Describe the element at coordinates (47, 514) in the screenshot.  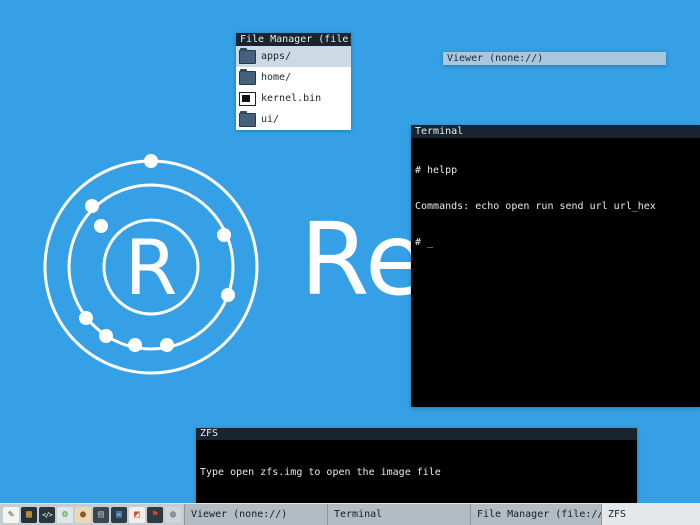
I see `code-icon: </>` at that location.